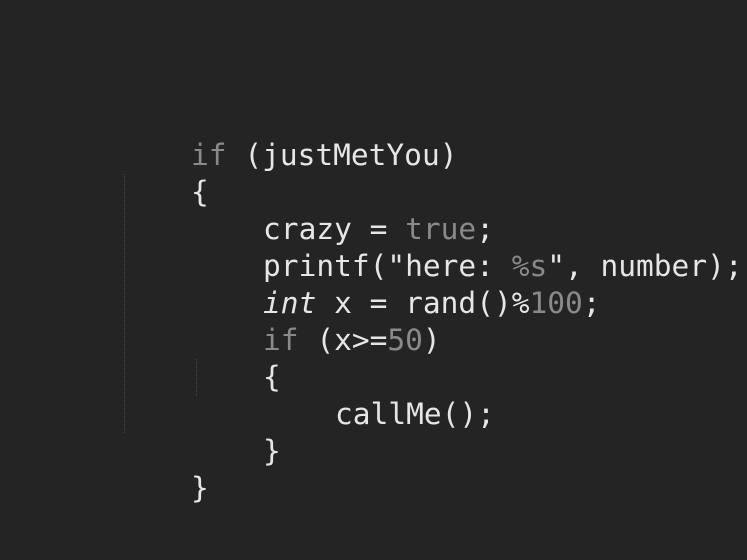  What do you see at coordinates (405, 340) in the screenshot?
I see `number-literal: 50` at bounding box center [405, 340].